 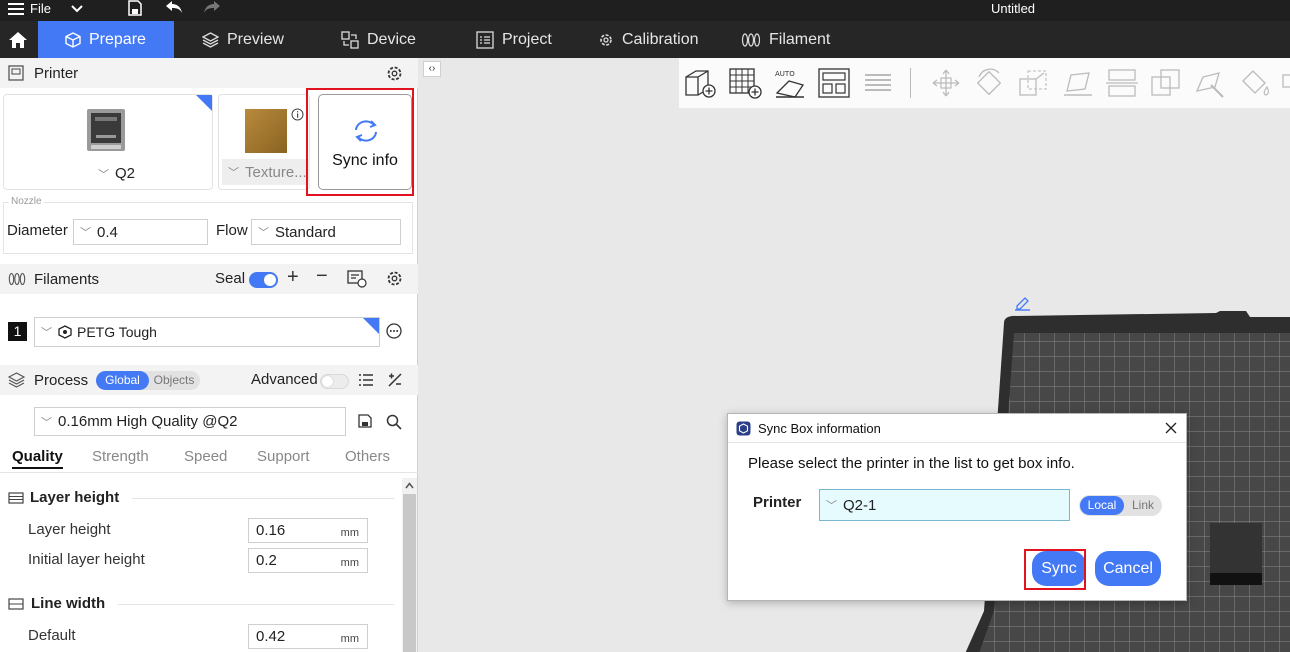 I want to click on tab-preview: Preview, so click(x=243, y=39).